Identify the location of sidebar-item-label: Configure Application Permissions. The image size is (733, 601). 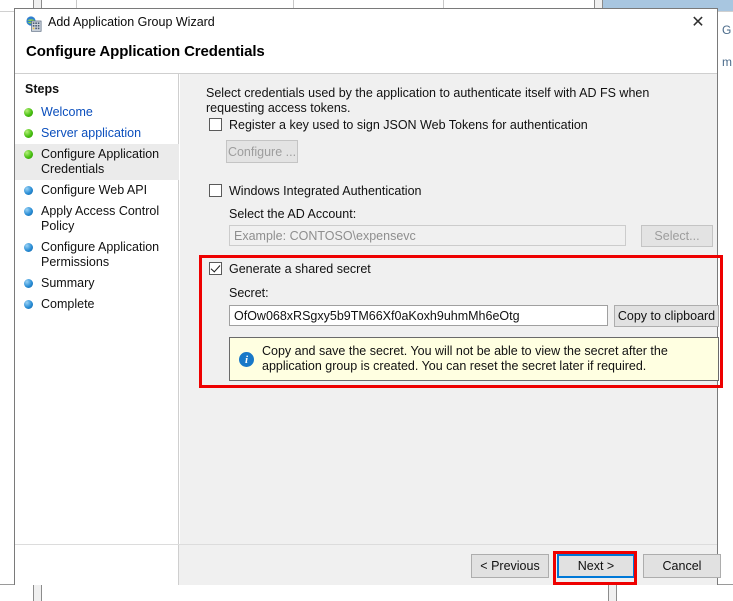
(100, 254).